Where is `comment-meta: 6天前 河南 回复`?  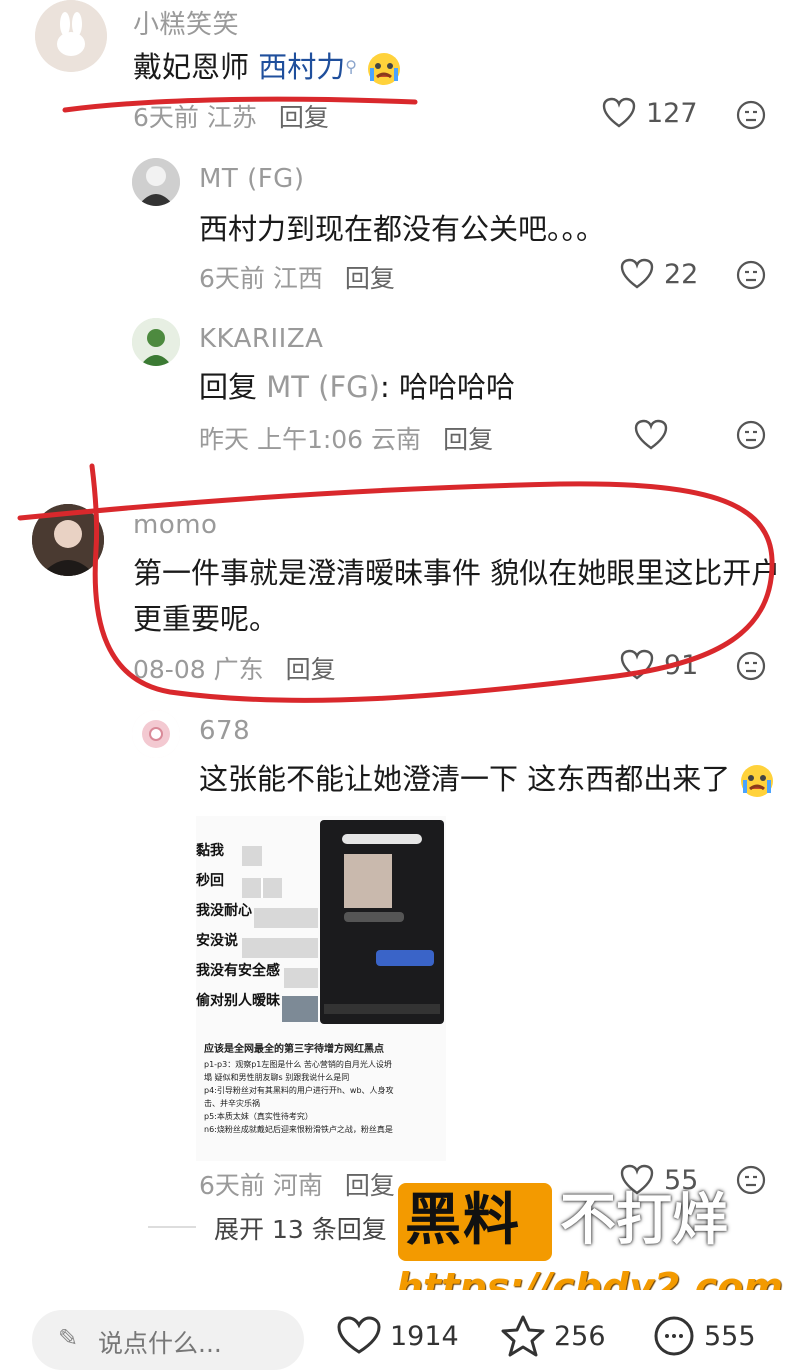
comment-meta: 6天前 河南 回复 is located at coordinates (297, 1185).